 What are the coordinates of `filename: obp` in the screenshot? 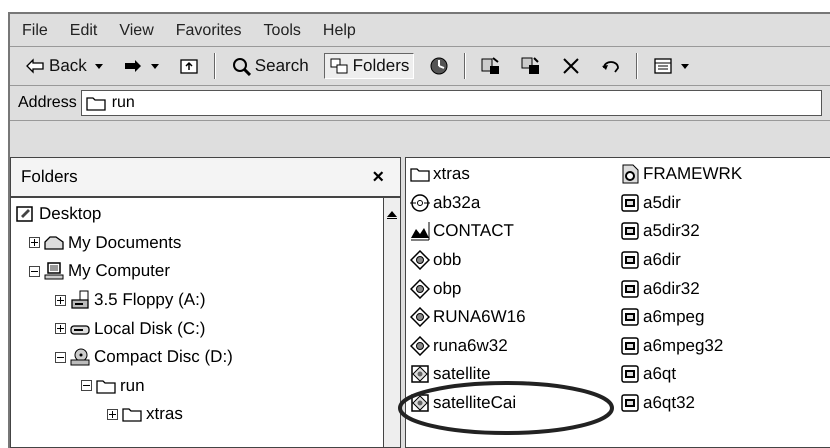 It's located at (447, 288).